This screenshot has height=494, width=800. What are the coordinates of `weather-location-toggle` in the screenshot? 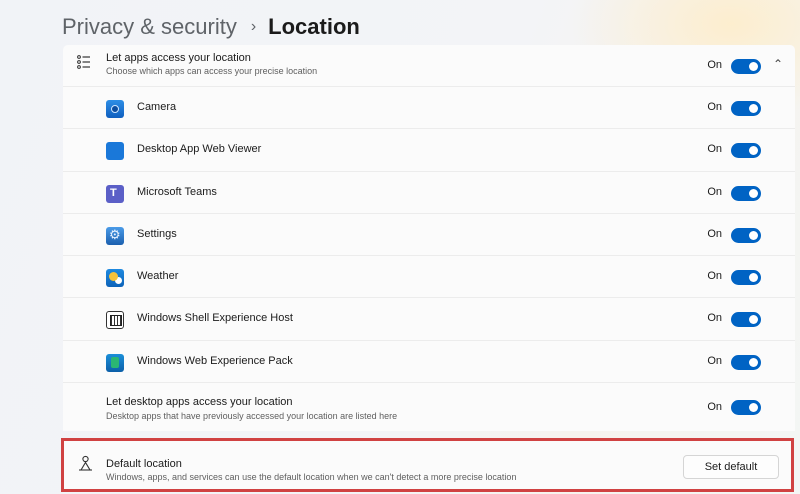 It's located at (746, 278).